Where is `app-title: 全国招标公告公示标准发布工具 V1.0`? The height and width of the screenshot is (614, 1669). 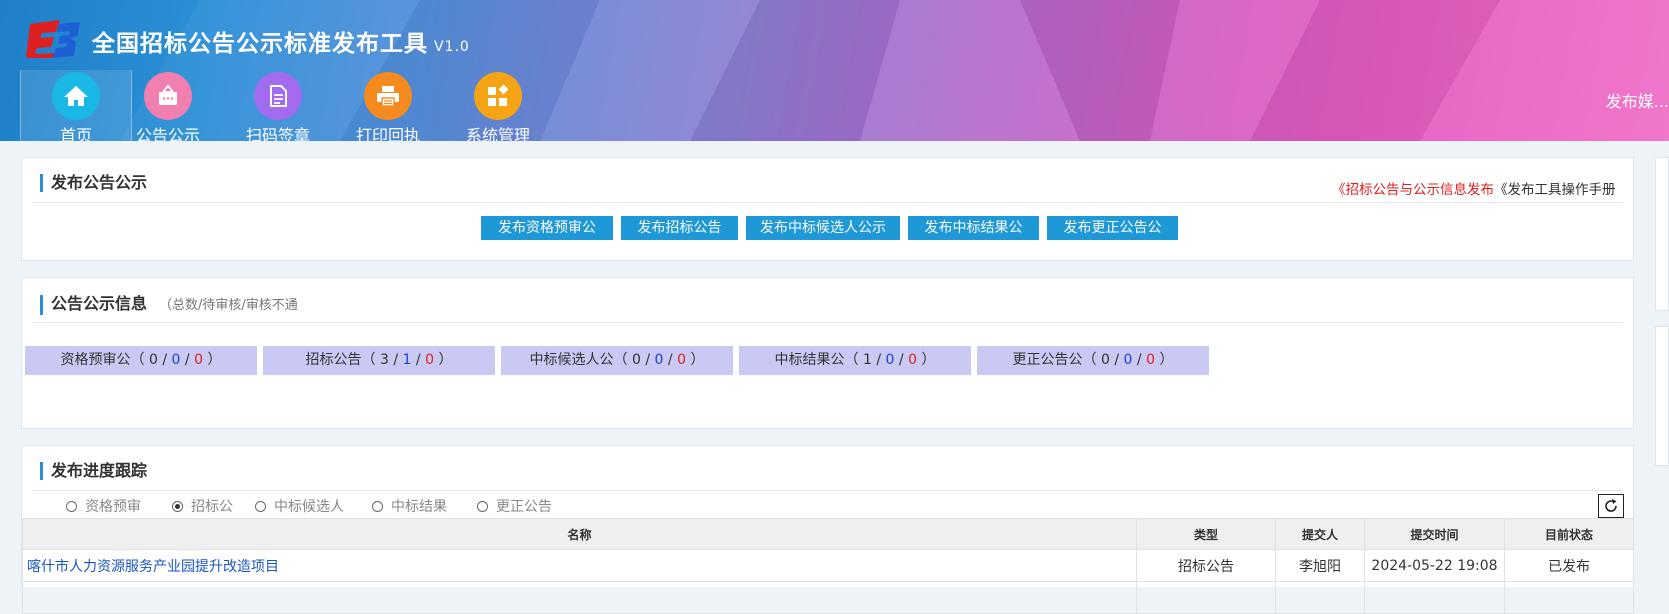 app-title: 全国招标公告公示标准发布工具 V1.0 is located at coordinates (281, 41).